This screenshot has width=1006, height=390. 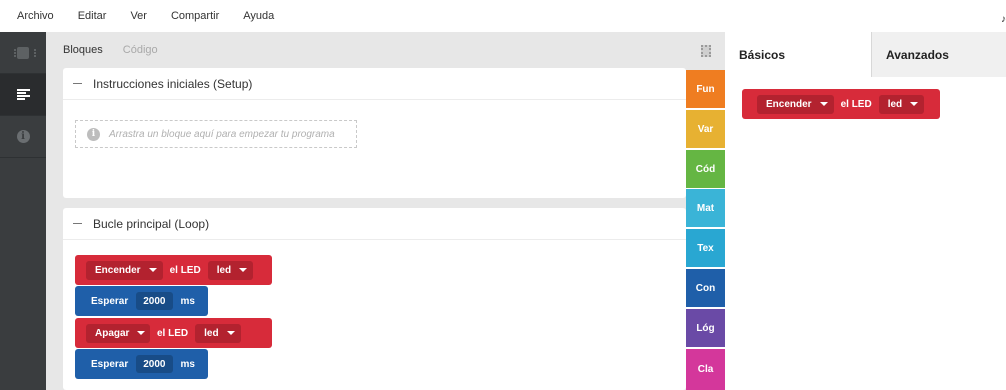 I want to click on component-icon, so click(x=705, y=51).